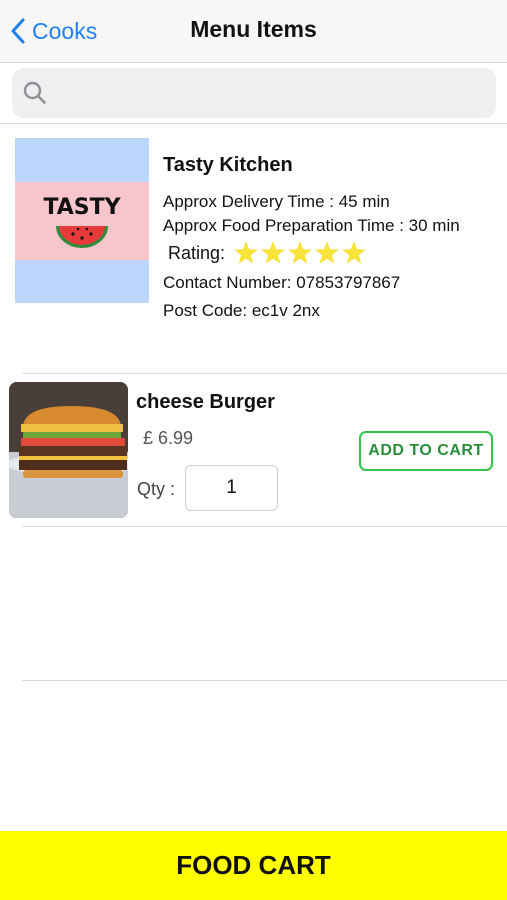 This screenshot has height=900, width=507. Describe the element at coordinates (311, 225) in the screenshot. I see `prep-time: Approx Food Preparation Time : 30 min` at that location.